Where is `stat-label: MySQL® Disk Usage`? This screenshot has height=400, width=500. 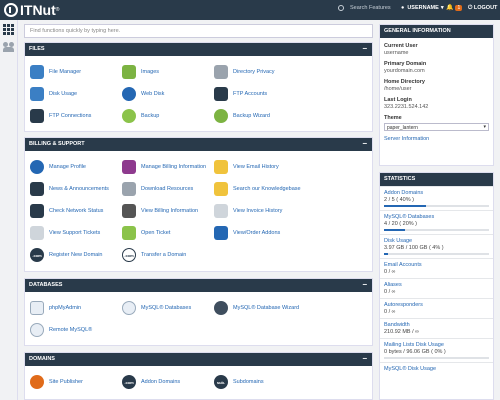 stat-label: MySQL® Disk Usage is located at coordinates (436, 369).